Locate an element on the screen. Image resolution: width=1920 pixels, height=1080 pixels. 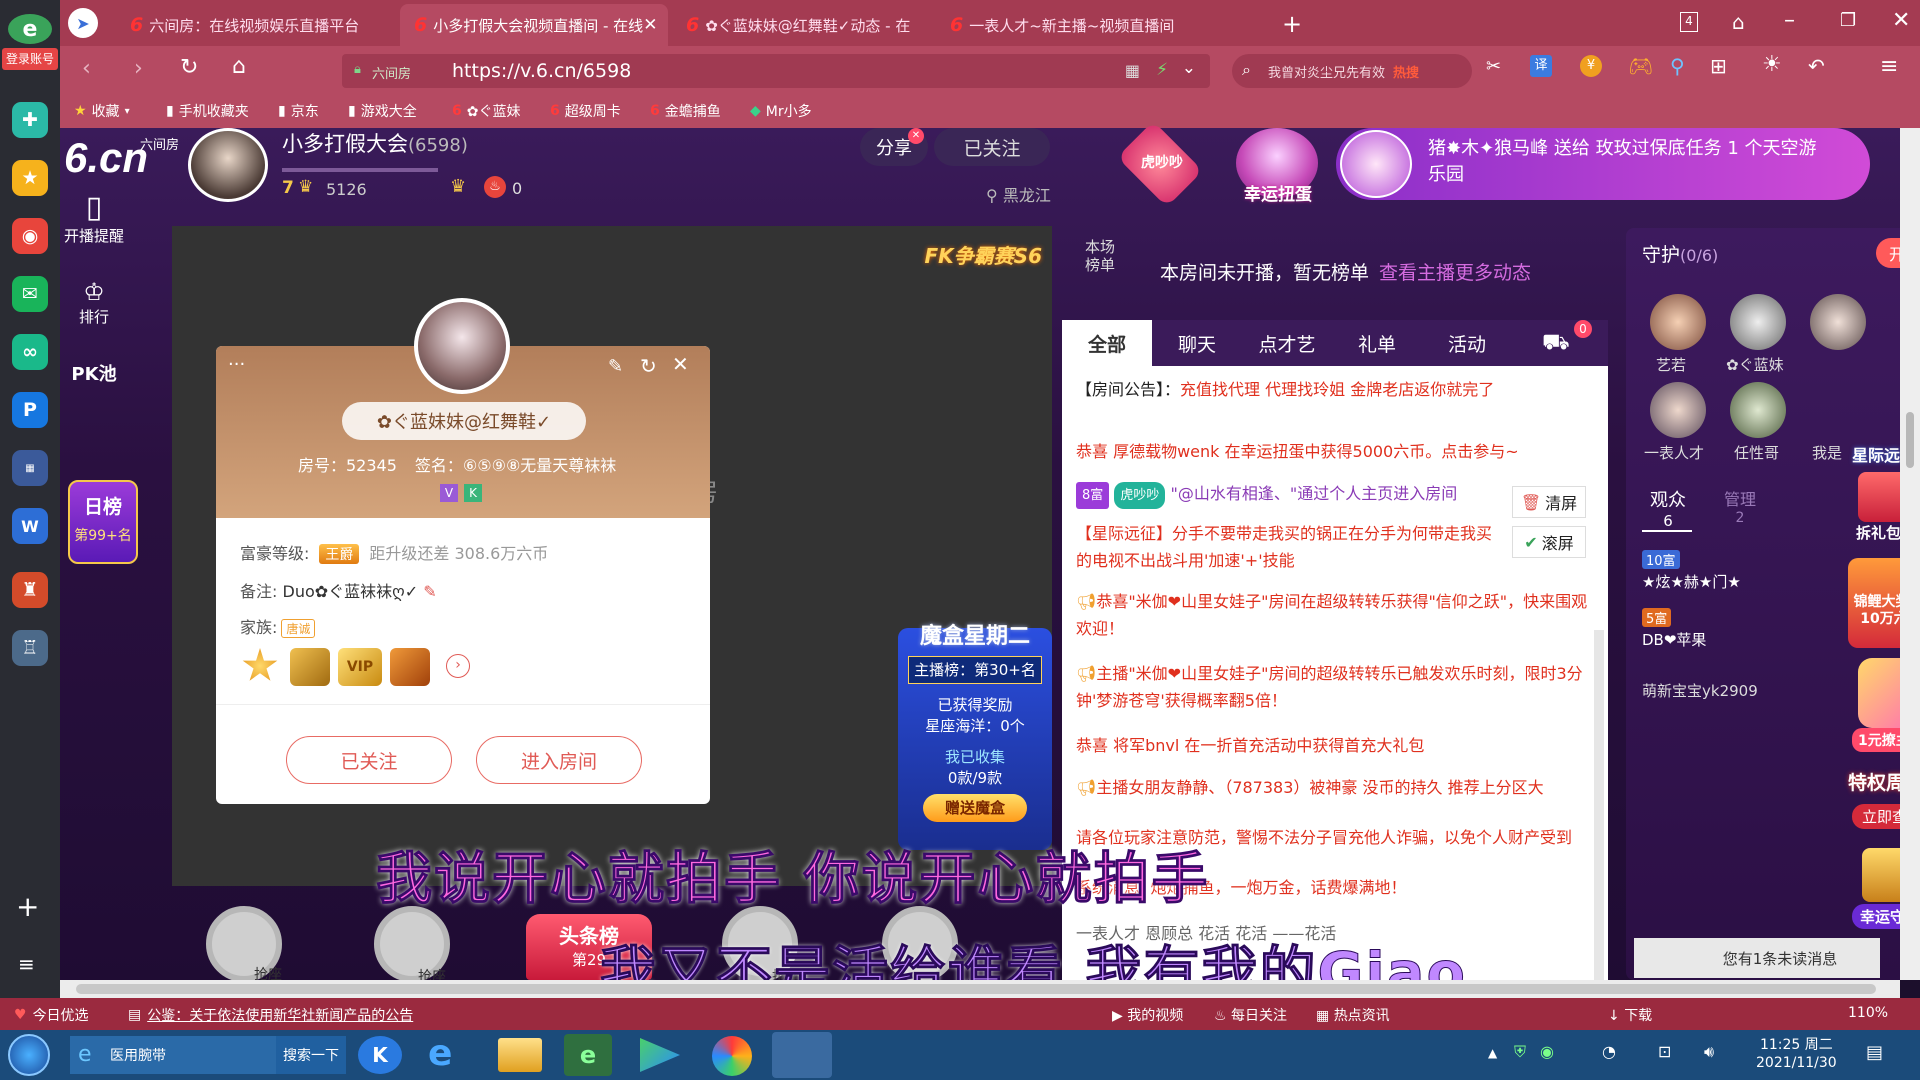
translate-icon: 译 is located at coordinates (1541, 66).